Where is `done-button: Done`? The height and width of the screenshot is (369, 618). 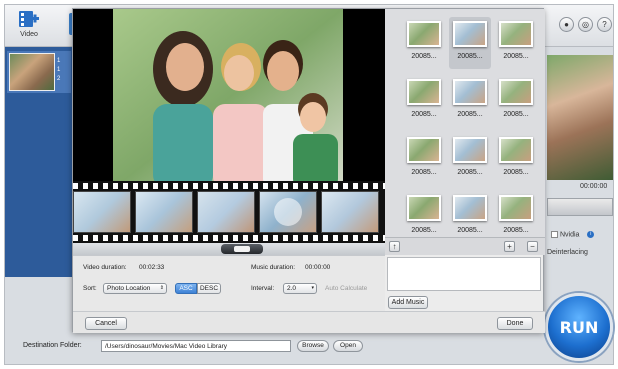 done-button: Done is located at coordinates (515, 323).